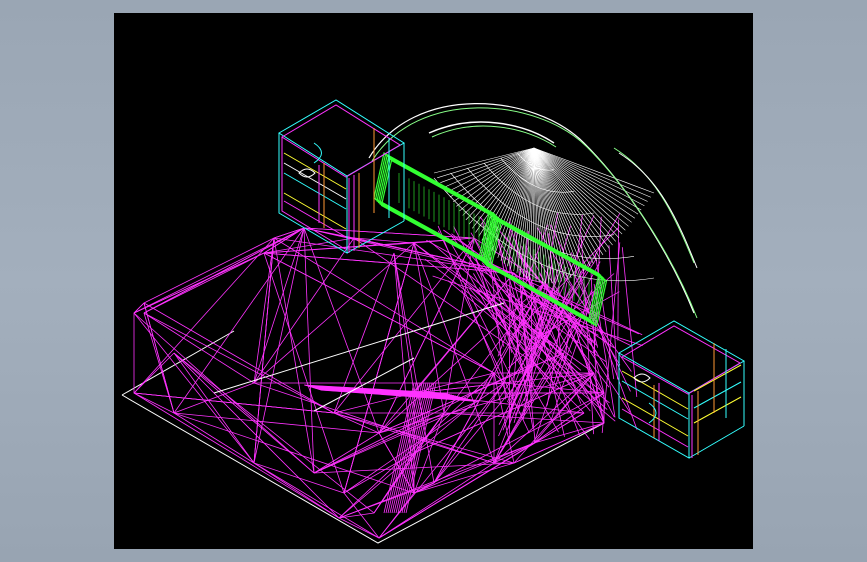 Image resolution: width=867 pixels, height=562 pixels. I want to click on right-nightstand, so click(681, 389).